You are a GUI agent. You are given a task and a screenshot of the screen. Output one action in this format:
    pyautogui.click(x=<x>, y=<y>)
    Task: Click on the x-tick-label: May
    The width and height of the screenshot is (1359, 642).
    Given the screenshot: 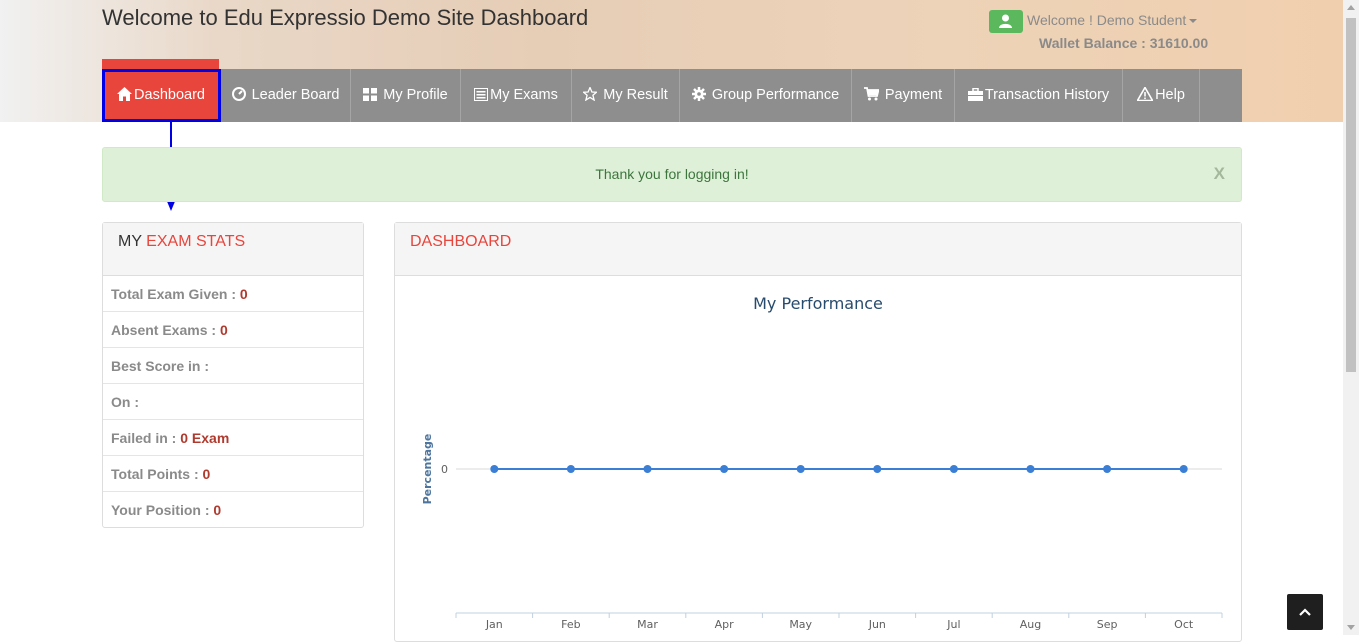 What is the action you would take?
    pyautogui.click(x=800, y=624)
    